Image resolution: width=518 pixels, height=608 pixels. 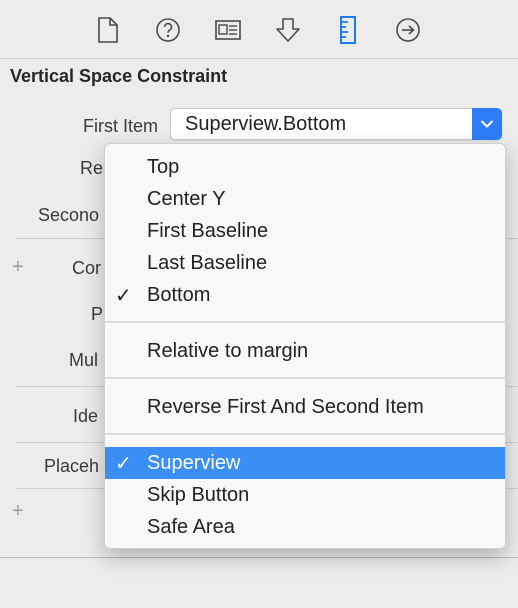 I want to click on menu-item-reverse-items: Reverse First And Second Item, so click(x=305, y=407).